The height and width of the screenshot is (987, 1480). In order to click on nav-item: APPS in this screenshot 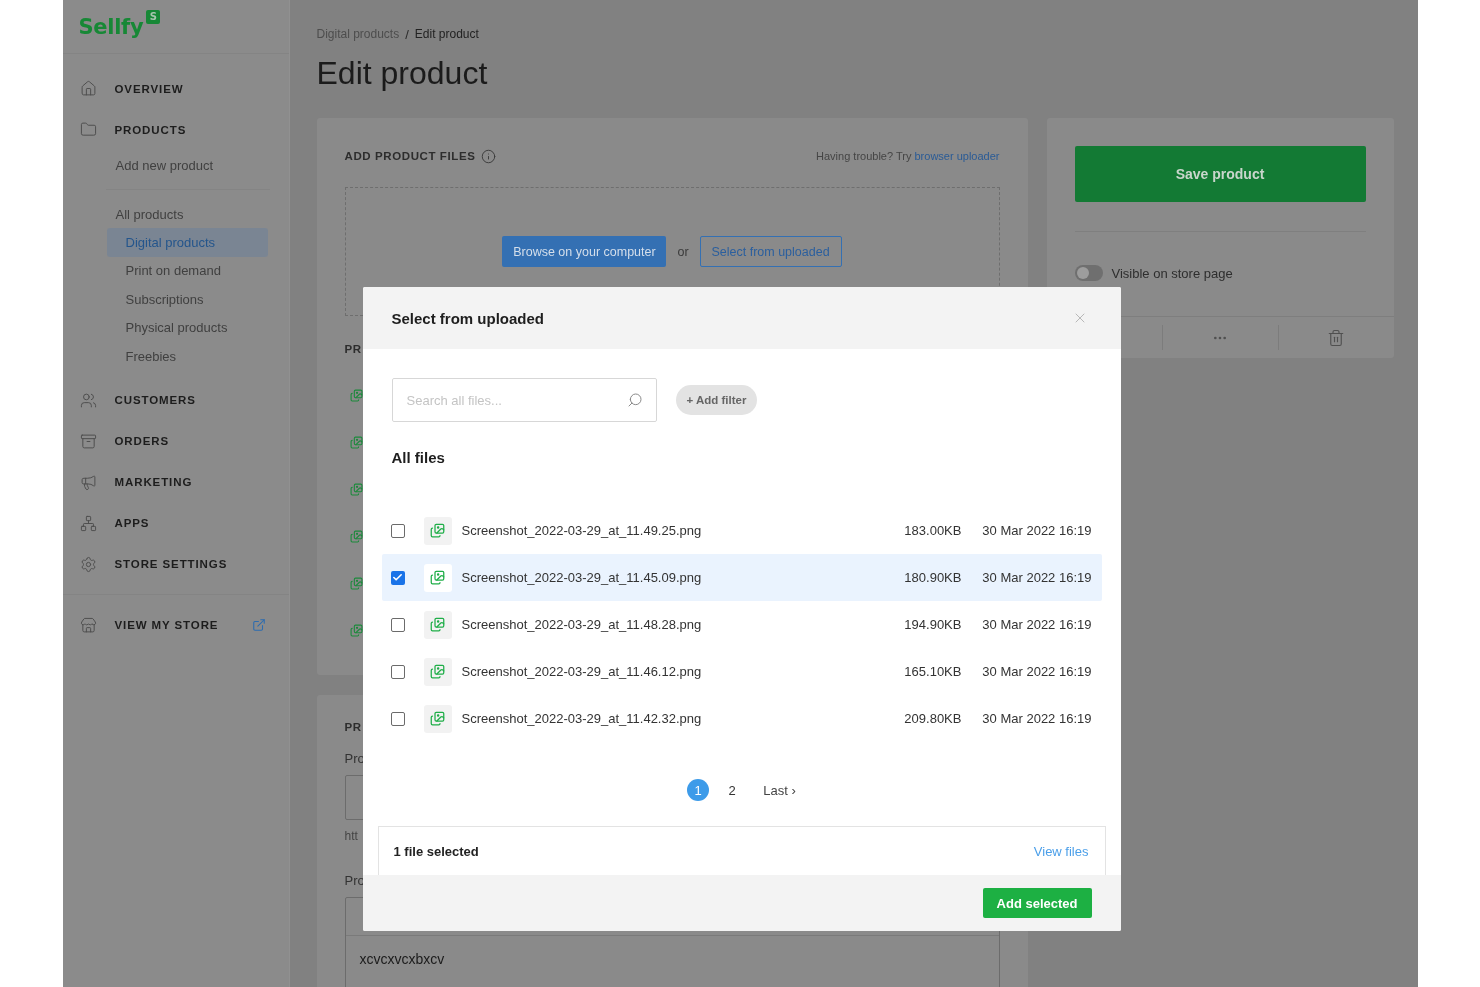, I will do `click(175, 523)`.